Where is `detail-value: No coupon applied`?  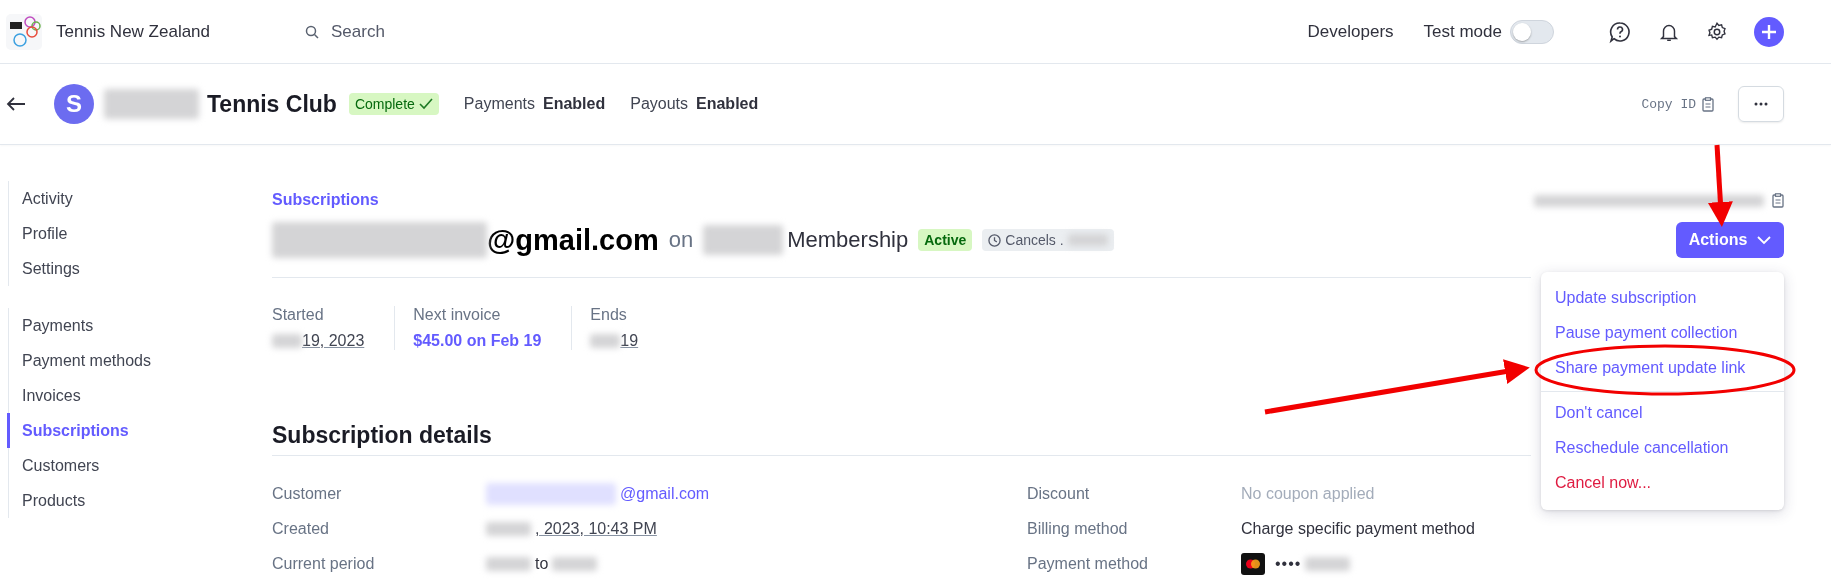
detail-value: No coupon applied is located at coordinates (1308, 493).